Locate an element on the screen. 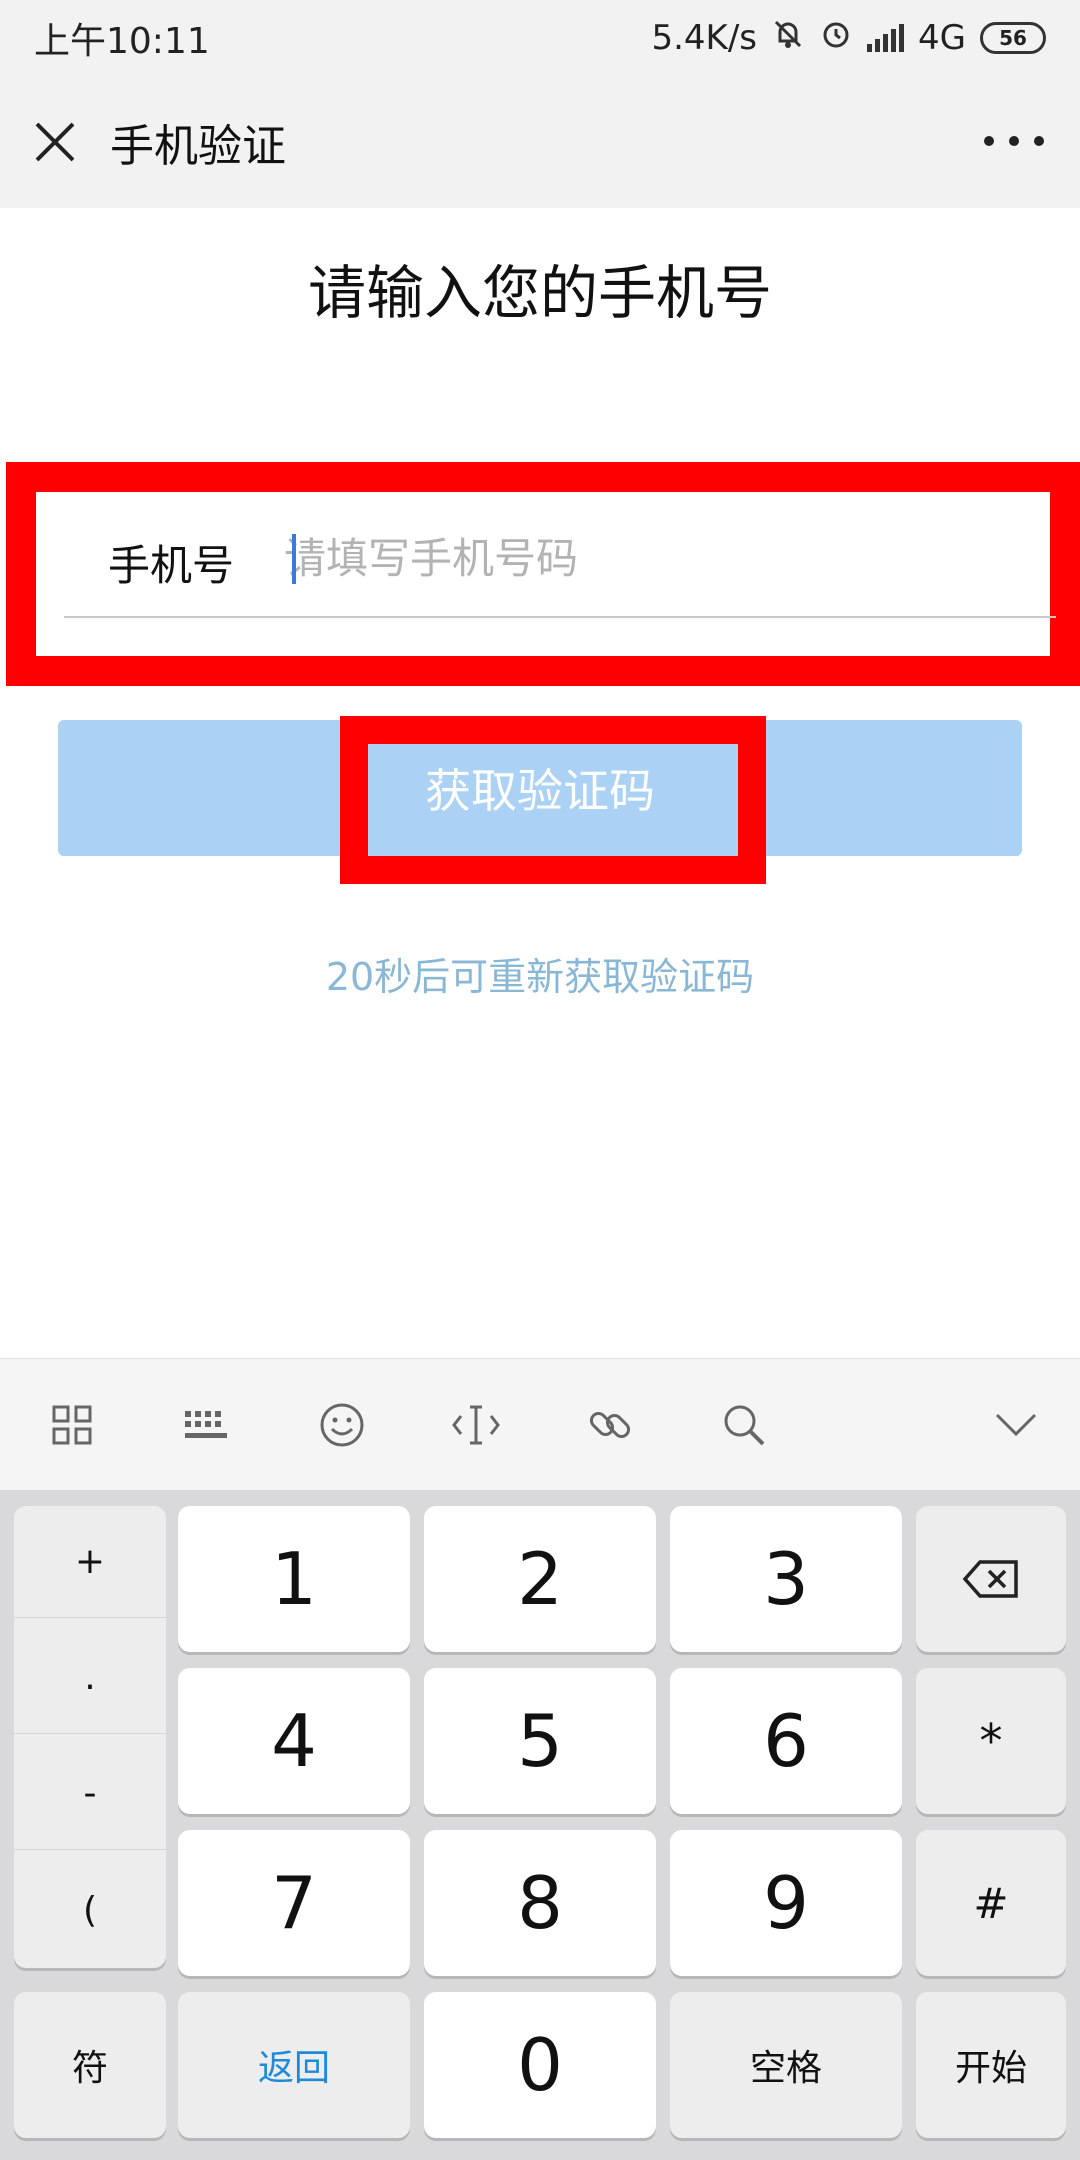 This screenshot has height=2160, width=1080. chevron-down-icon is located at coordinates (1016, 1425).